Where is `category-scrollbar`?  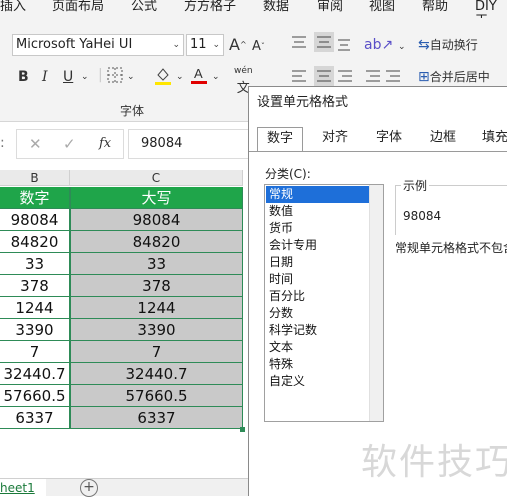 category-scrollbar is located at coordinates (376, 303).